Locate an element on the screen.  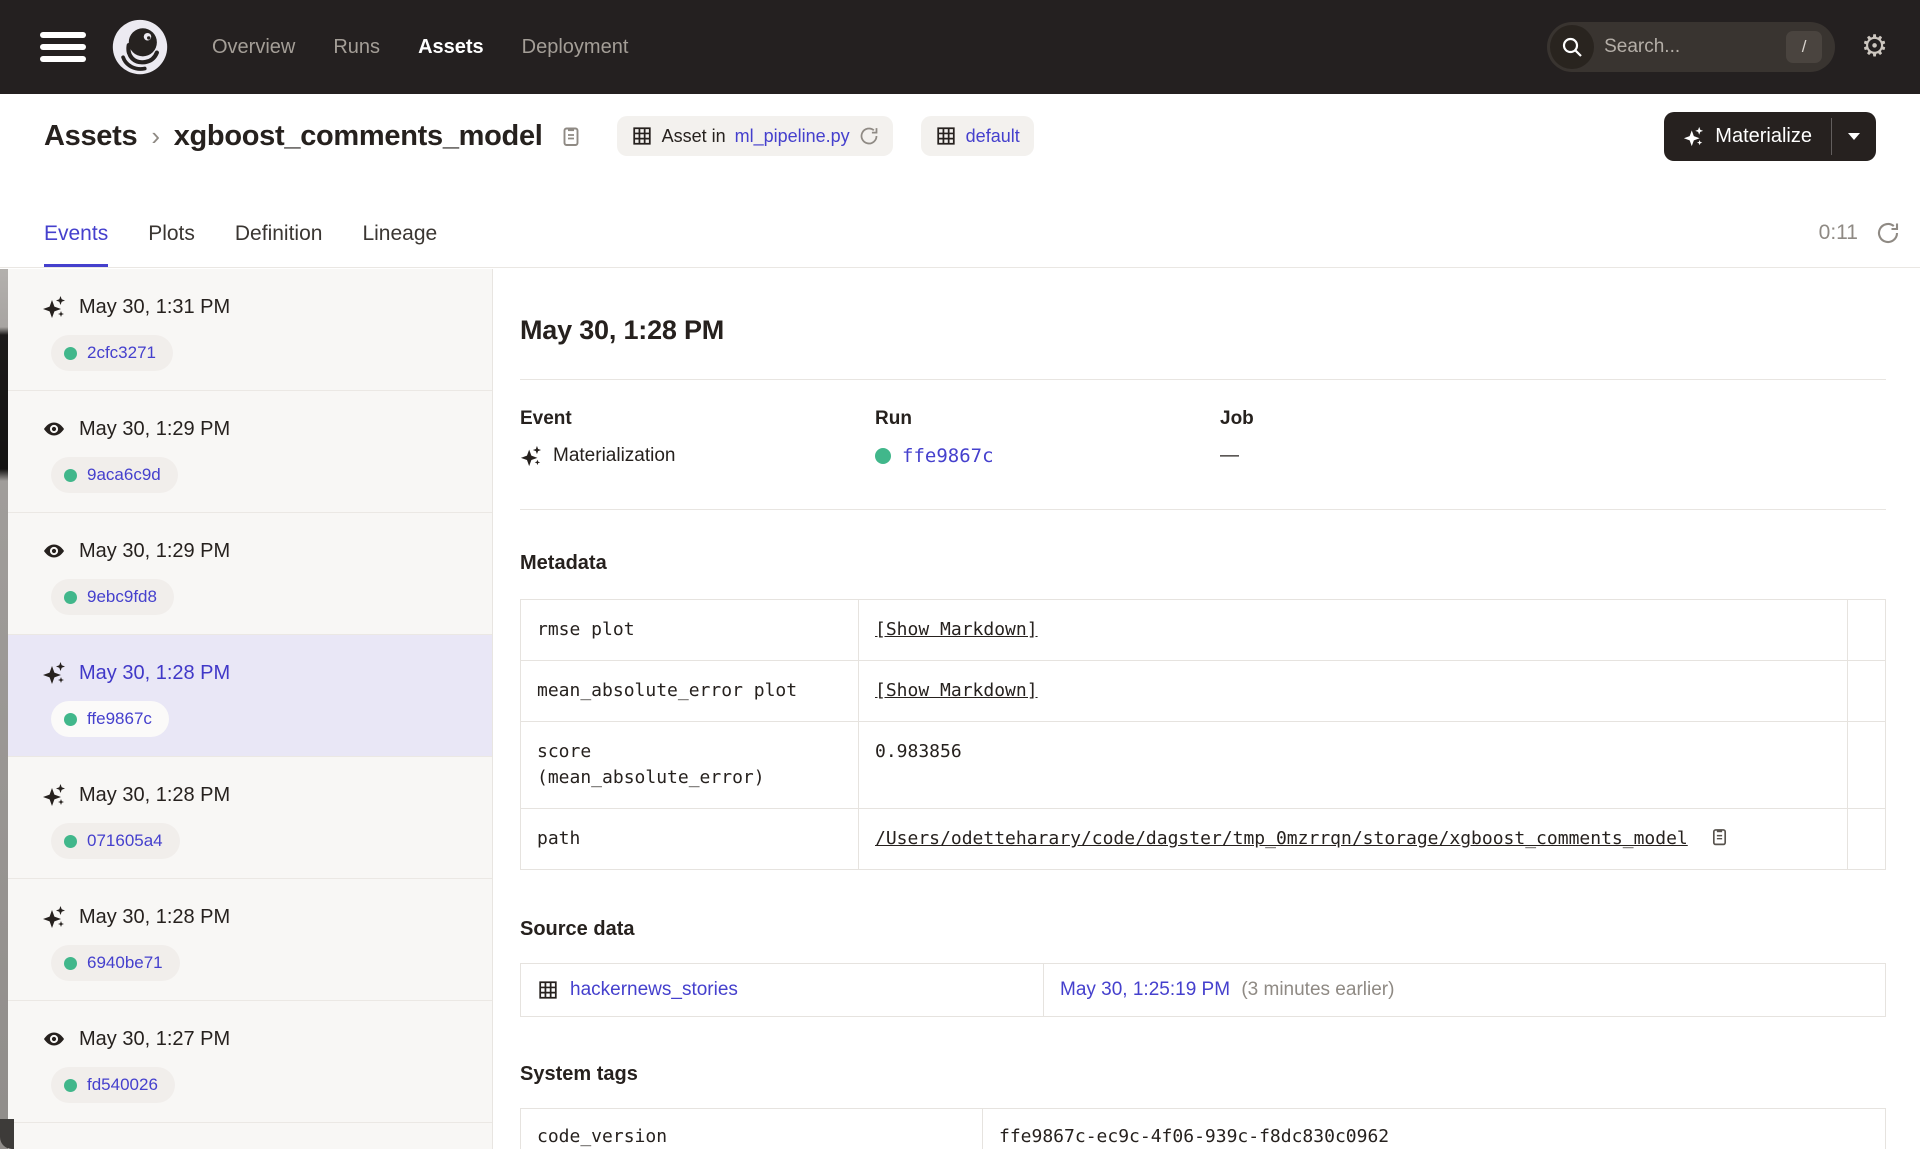
breadcrumb-assets-link: Assets is located at coordinates (91, 136).